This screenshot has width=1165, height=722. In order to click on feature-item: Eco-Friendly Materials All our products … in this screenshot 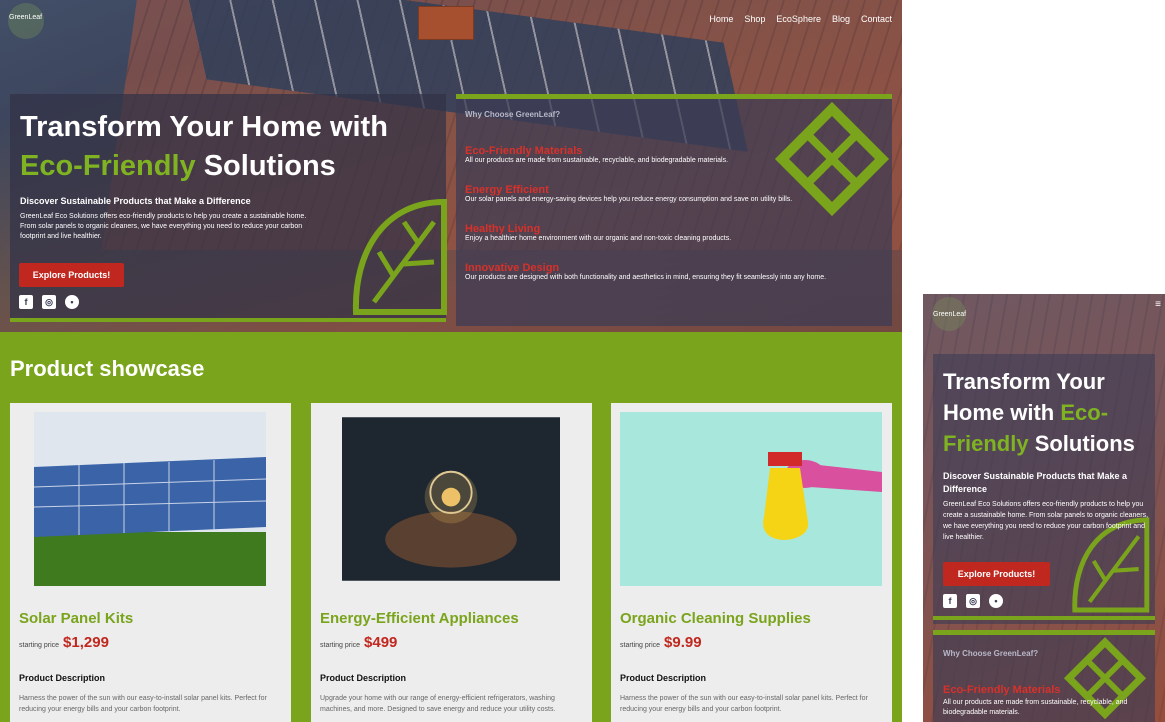, I will do `click(675, 154)`.